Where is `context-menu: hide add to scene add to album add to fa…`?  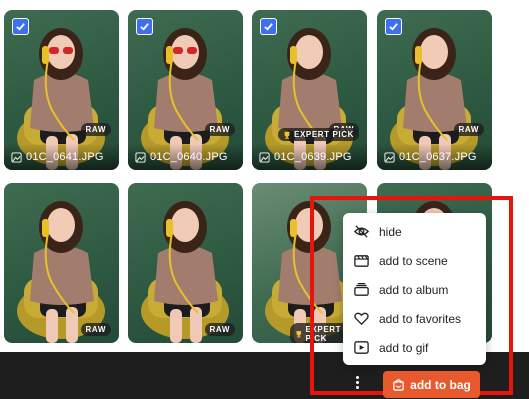 context-menu: hide add to scene add to album add to fa… is located at coordinates (414, 289).